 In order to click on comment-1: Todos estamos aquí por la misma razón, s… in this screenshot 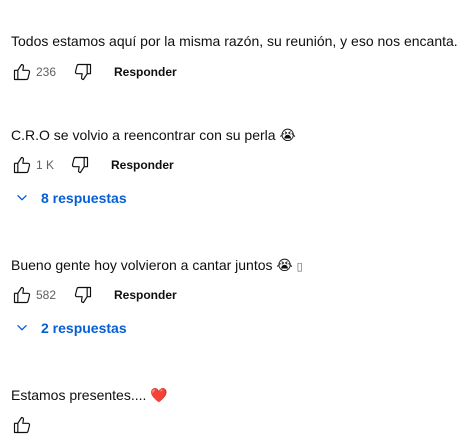, I will do `click(240, 56)`.